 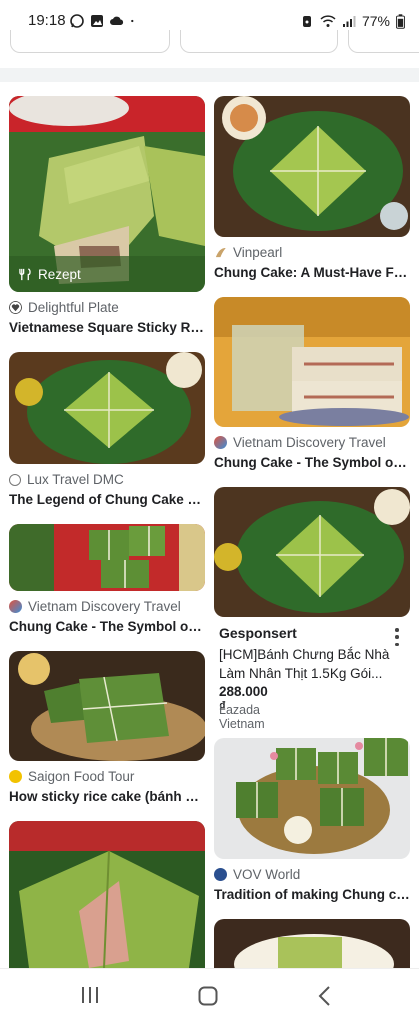 I want to click on chung-cake-stack-image, so click(x=107, y=557).